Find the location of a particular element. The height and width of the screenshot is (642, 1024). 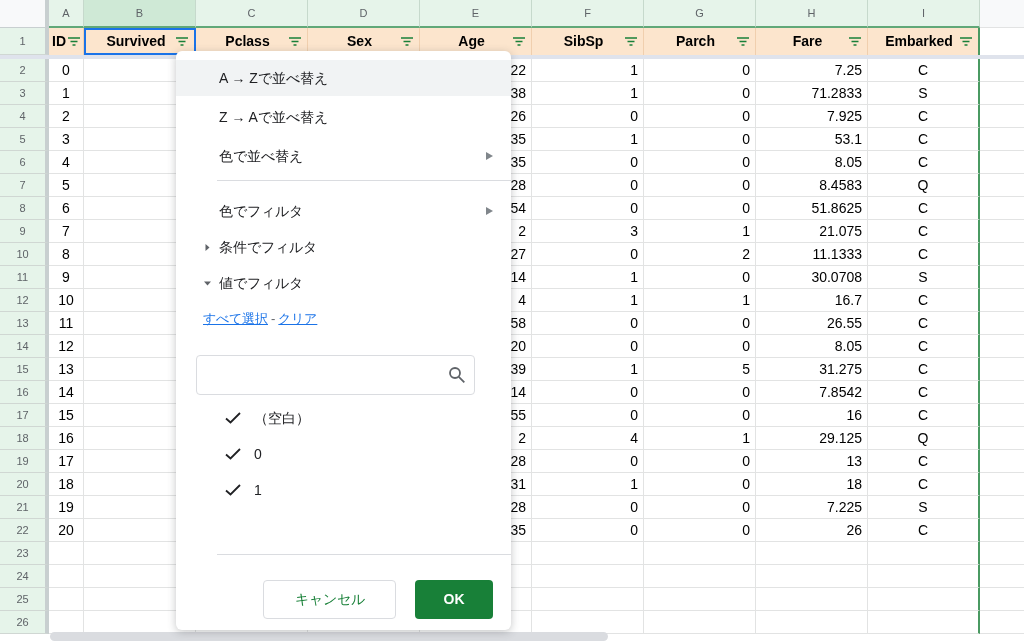

row-number: 21 is located at coordinates (24, 507).